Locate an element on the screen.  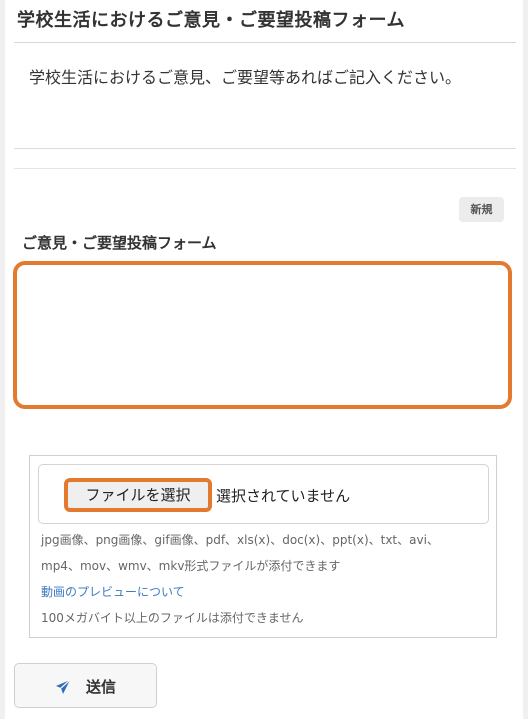
choose-file-button: ファイルを選択 is located at coordinates (138, 495).